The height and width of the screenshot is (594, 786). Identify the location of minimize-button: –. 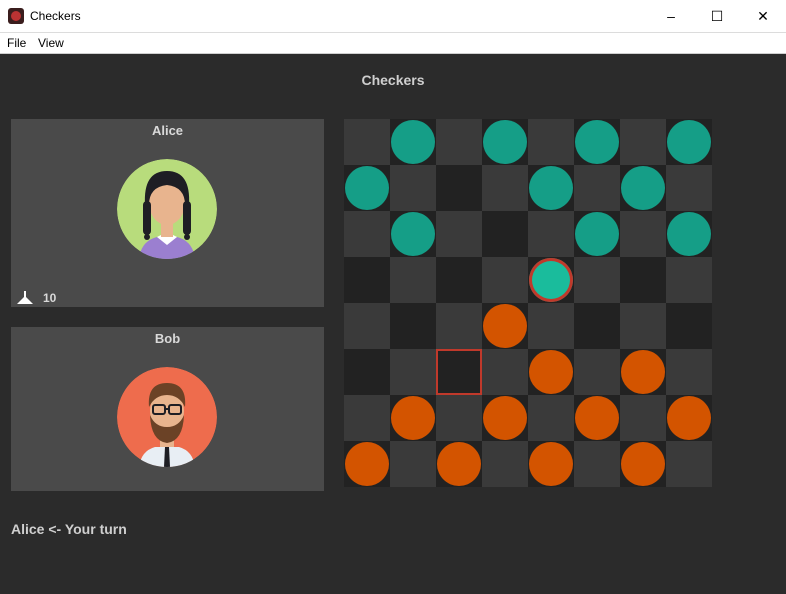
(671, 16).